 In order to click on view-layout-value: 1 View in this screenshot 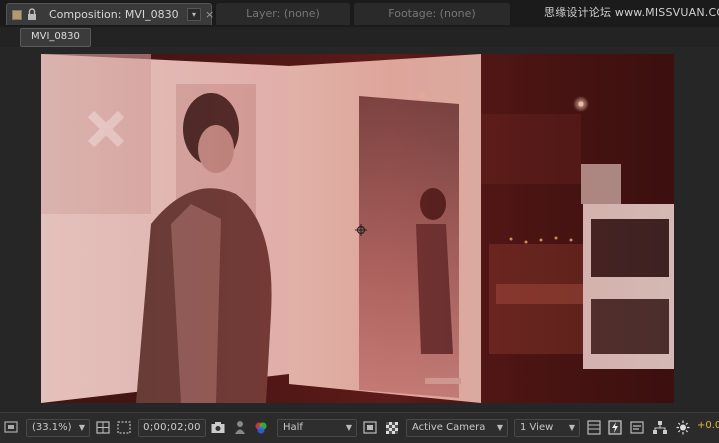, I will do `click(537, 427)`.